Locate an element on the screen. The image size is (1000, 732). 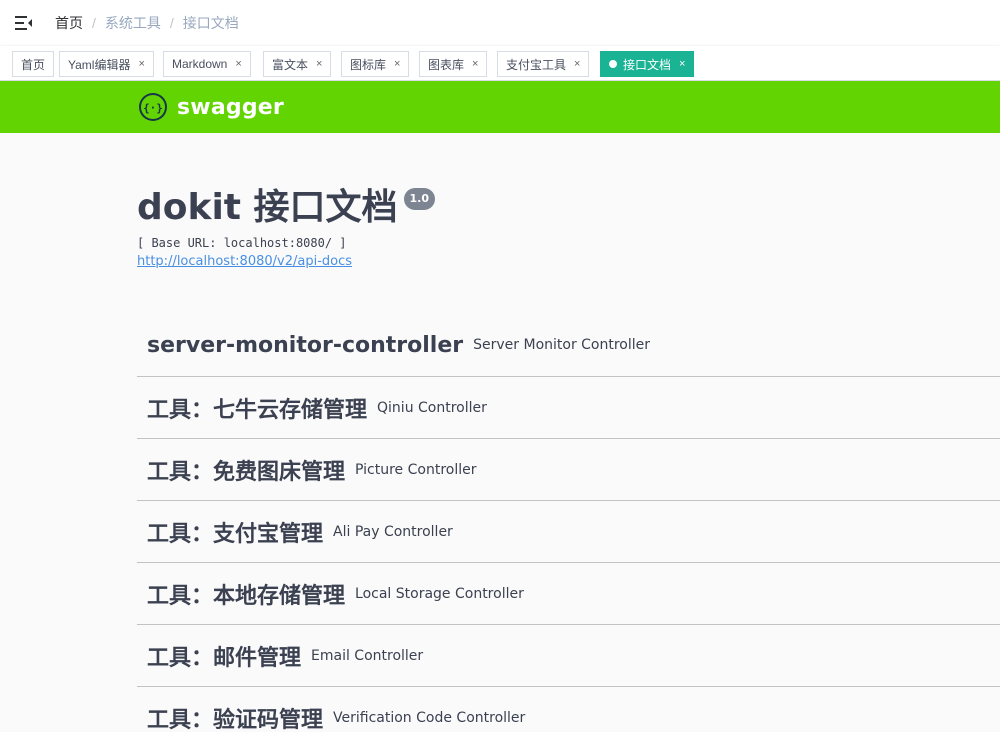
section-description: Server Monitor Controller is located at coordinates (562, 345).